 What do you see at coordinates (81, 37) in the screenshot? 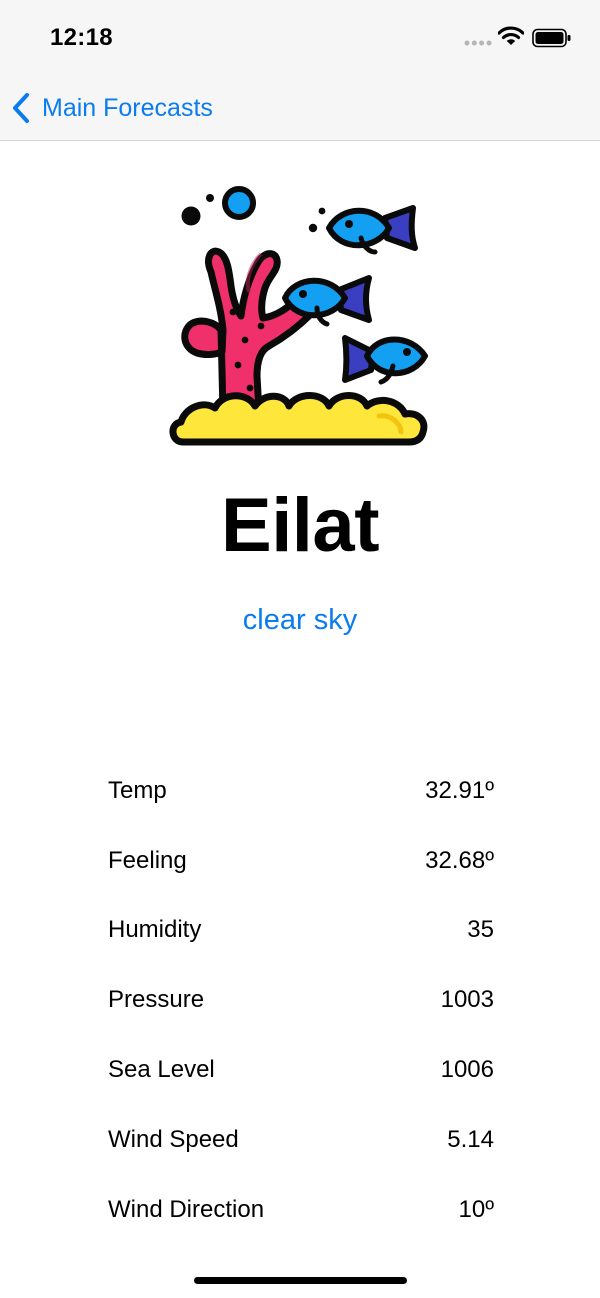
I see `status-time: 12:18` at bounding box center [81, 37].